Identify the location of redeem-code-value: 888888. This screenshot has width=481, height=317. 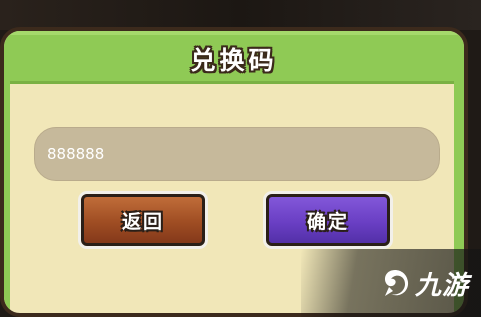
(76, 154).